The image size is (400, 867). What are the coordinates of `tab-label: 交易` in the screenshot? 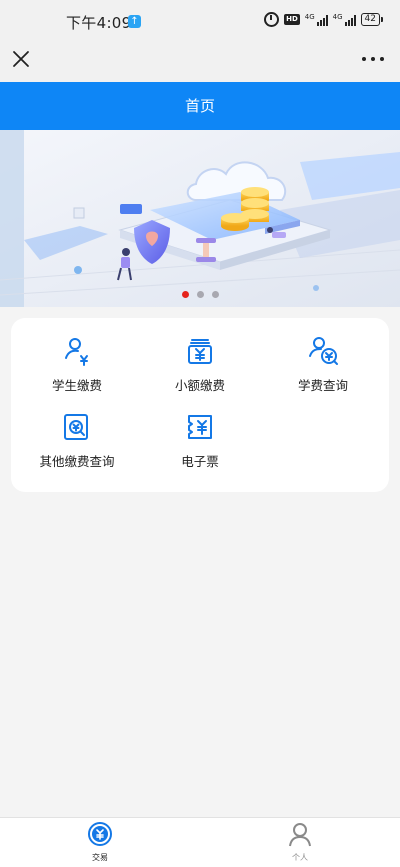 It's located at (100, 857).